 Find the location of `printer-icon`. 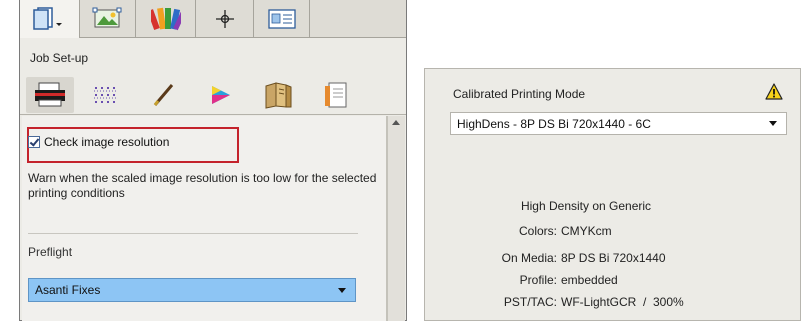

printer-icon is located at coordinates (50, 94).